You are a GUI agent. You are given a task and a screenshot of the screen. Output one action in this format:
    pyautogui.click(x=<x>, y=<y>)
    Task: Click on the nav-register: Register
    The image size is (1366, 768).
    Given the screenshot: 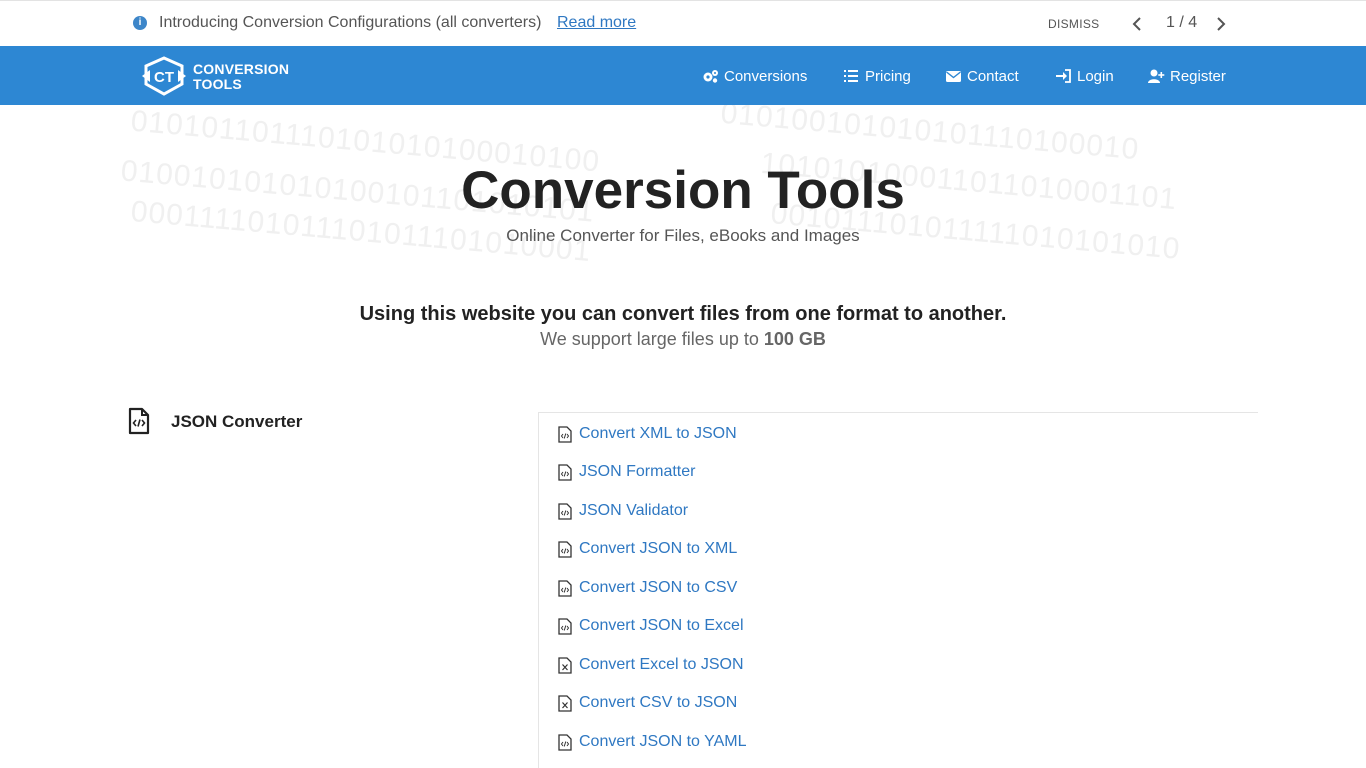 What is the action you would take?
    pyautogui.click(x=1187, y=76)
    